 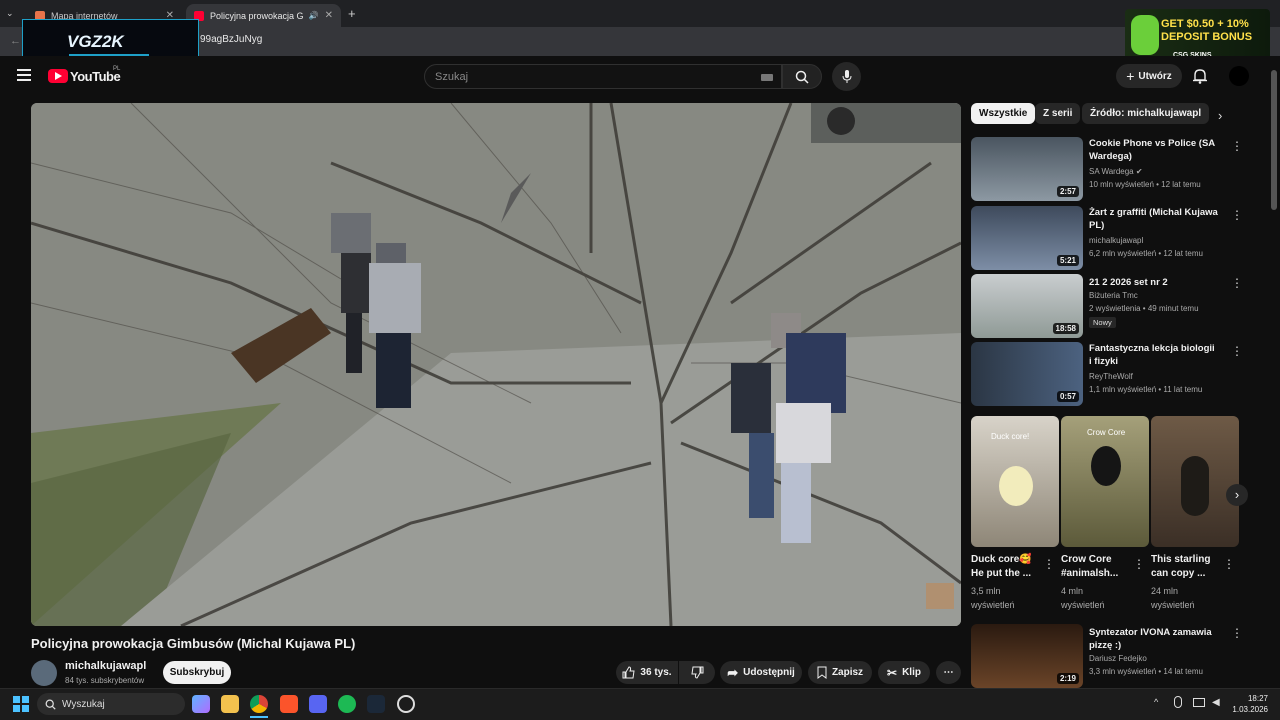 I want to click on search-button, so click(x=802, y=76).